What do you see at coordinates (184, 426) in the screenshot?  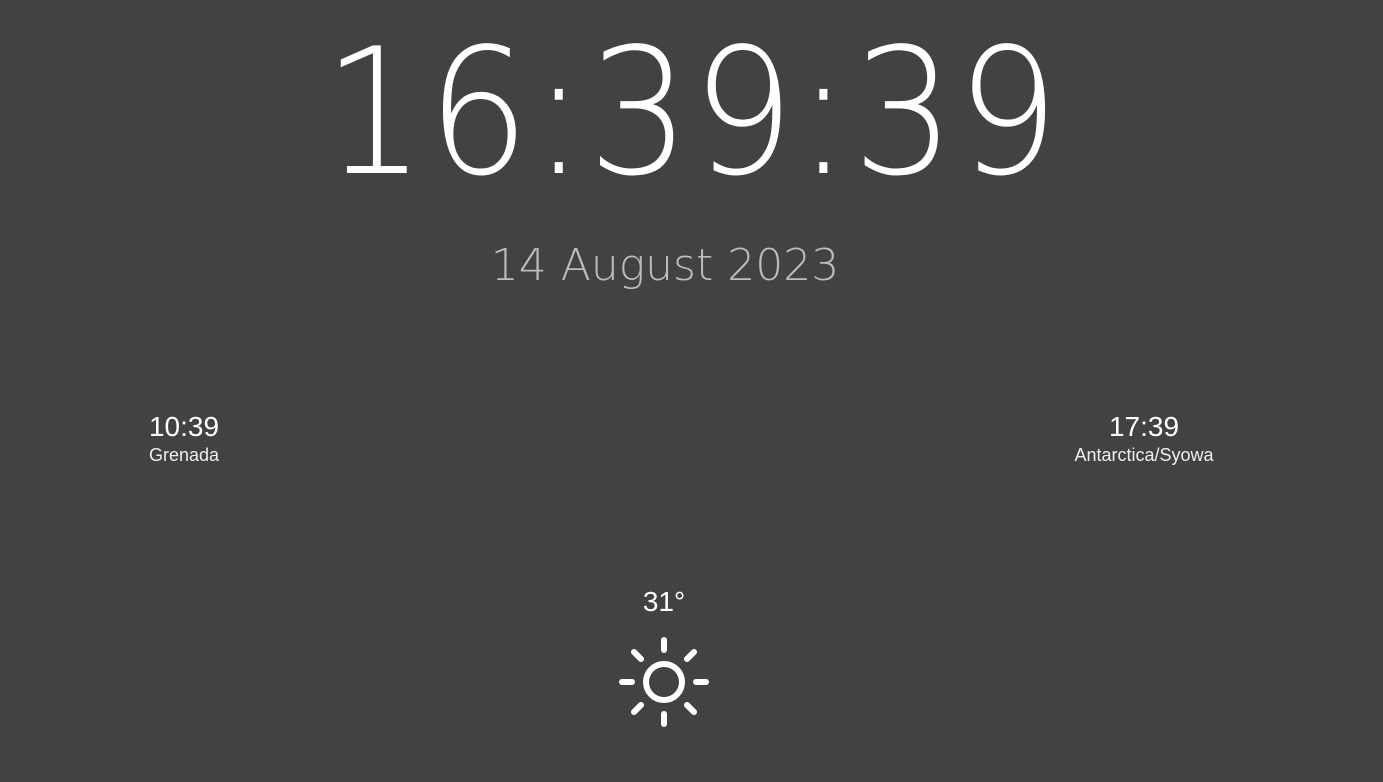 I see `world-clock-time: 10:39` at bounding box center [184, 426].